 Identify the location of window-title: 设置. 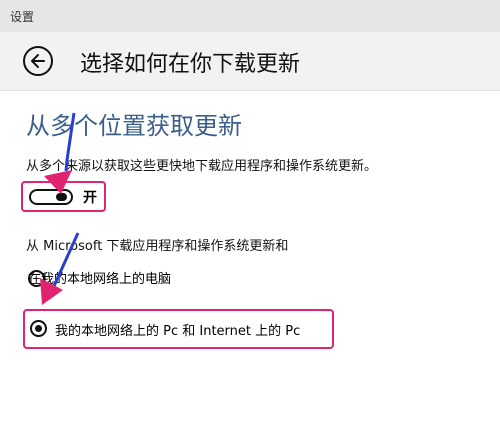
(22, 16).